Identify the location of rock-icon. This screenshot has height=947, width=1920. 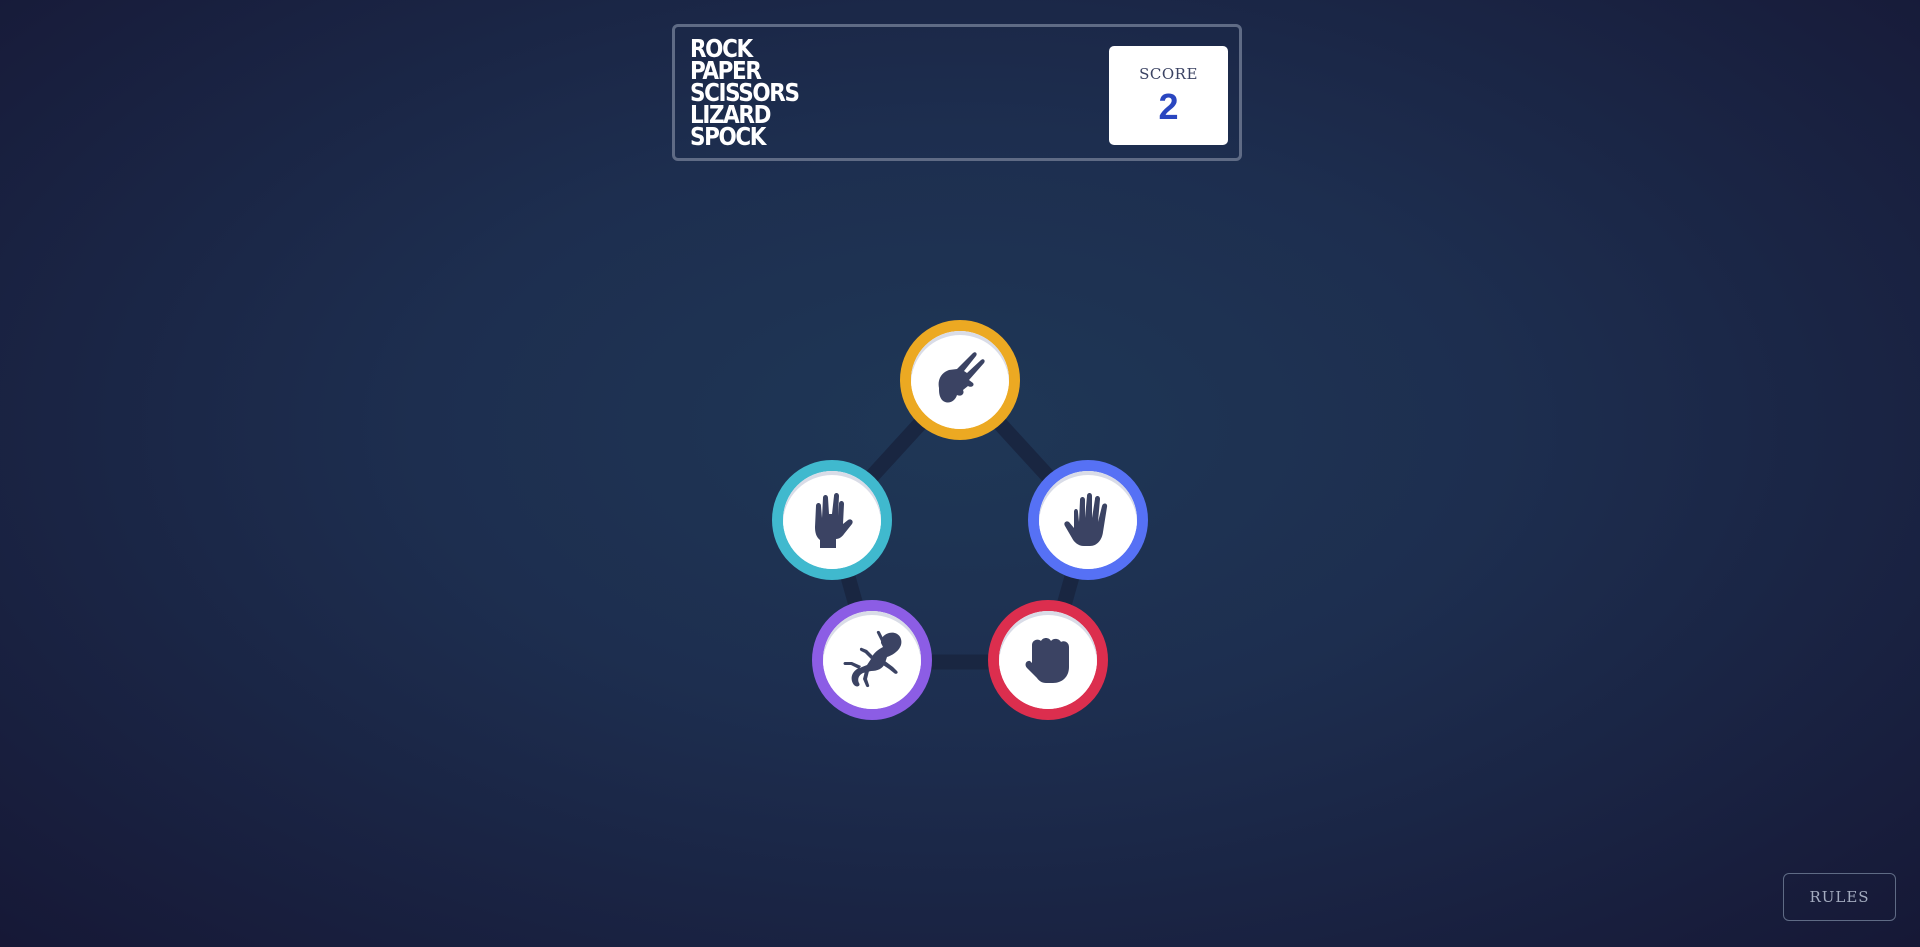
(1047, 660).